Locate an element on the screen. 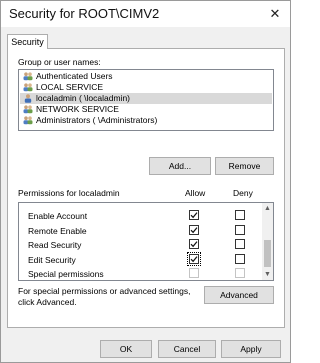 This screenshot has height=363, width=320. permission-name: Edit Security is located at coordinates (52, 259).